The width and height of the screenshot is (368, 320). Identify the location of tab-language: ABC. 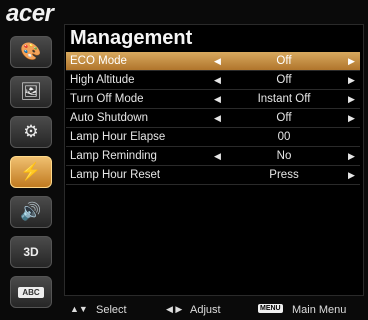
(31, 292).